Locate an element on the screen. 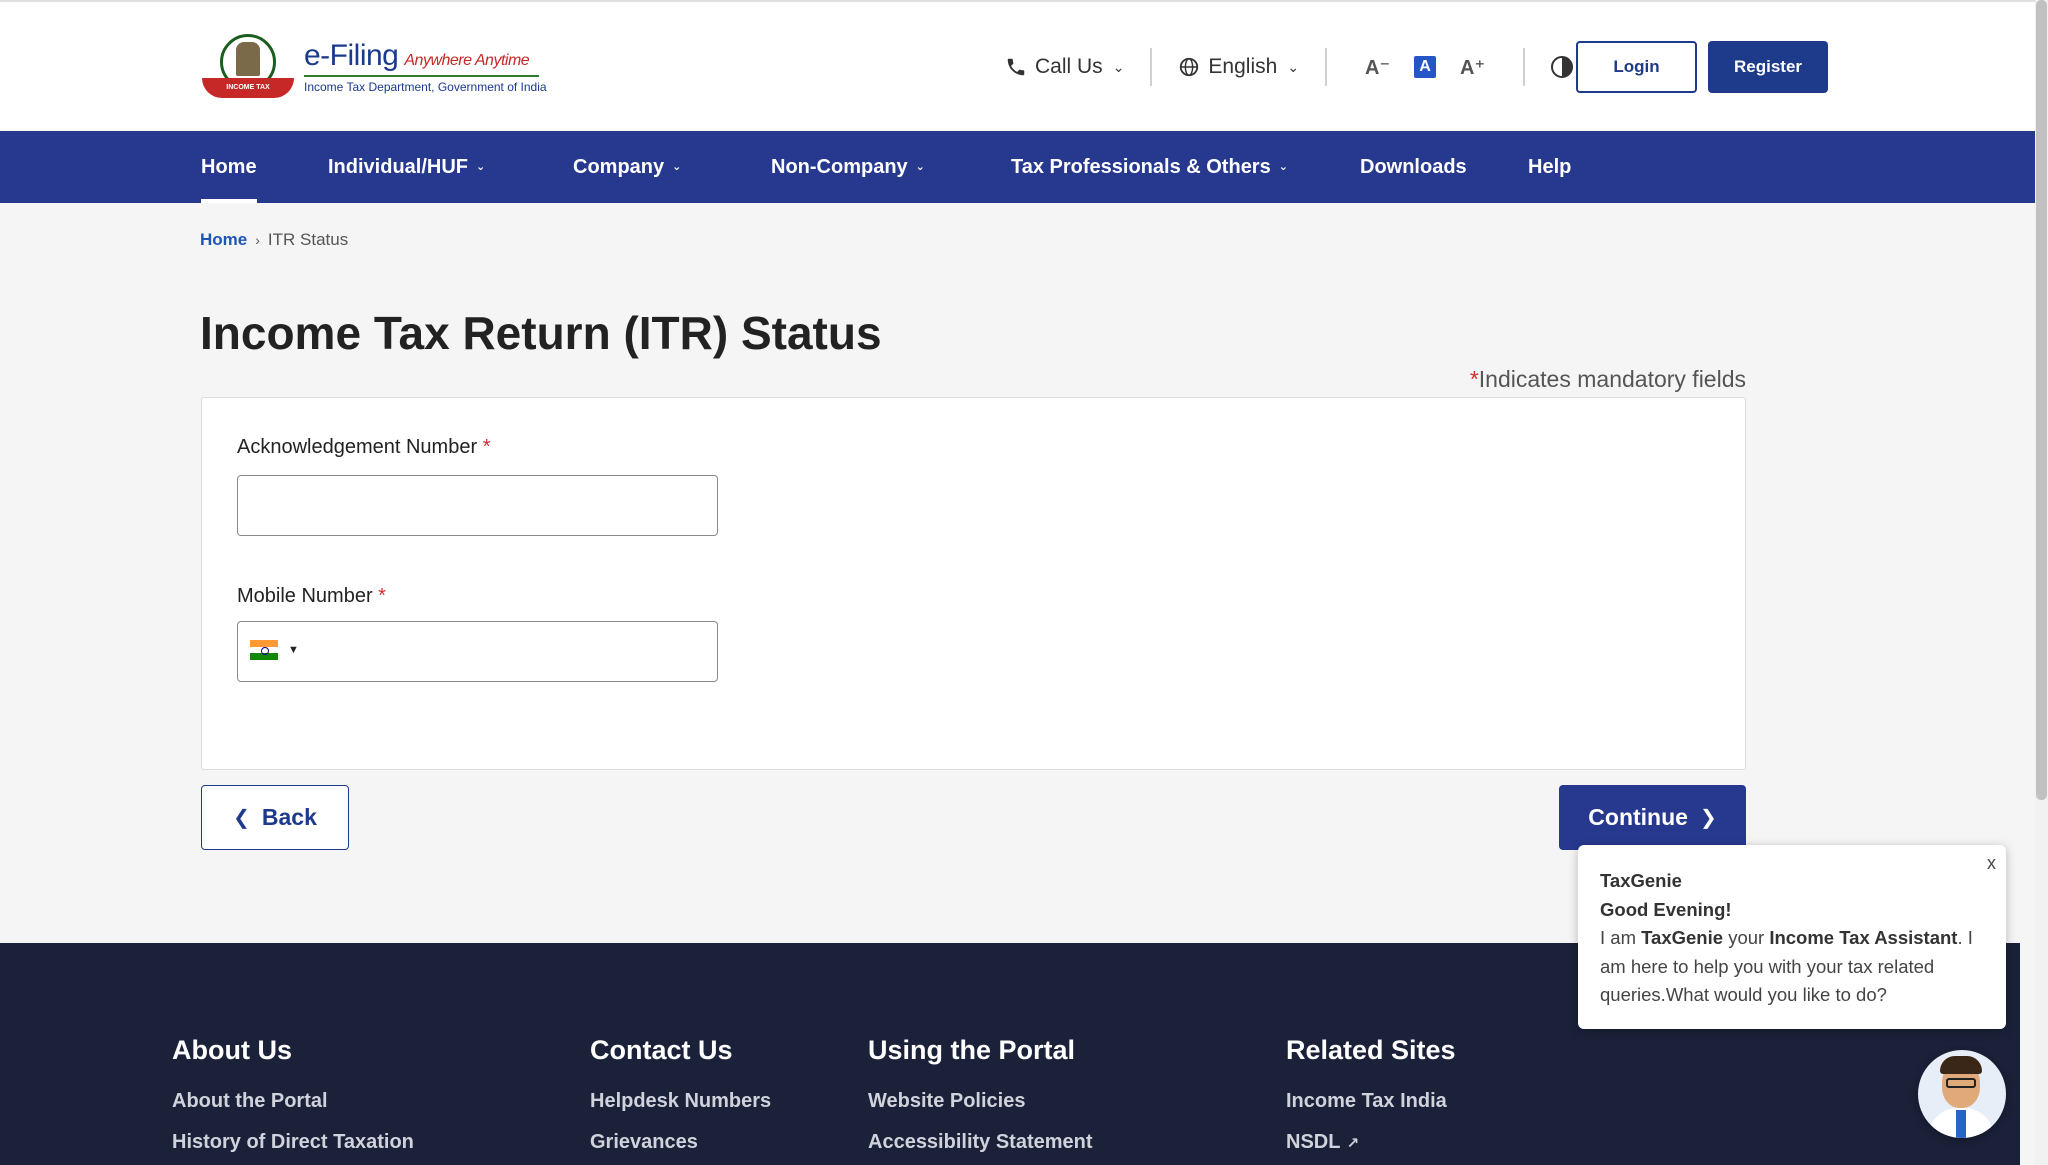  chevron-right-icon: › is located at coordinates (257, 240).